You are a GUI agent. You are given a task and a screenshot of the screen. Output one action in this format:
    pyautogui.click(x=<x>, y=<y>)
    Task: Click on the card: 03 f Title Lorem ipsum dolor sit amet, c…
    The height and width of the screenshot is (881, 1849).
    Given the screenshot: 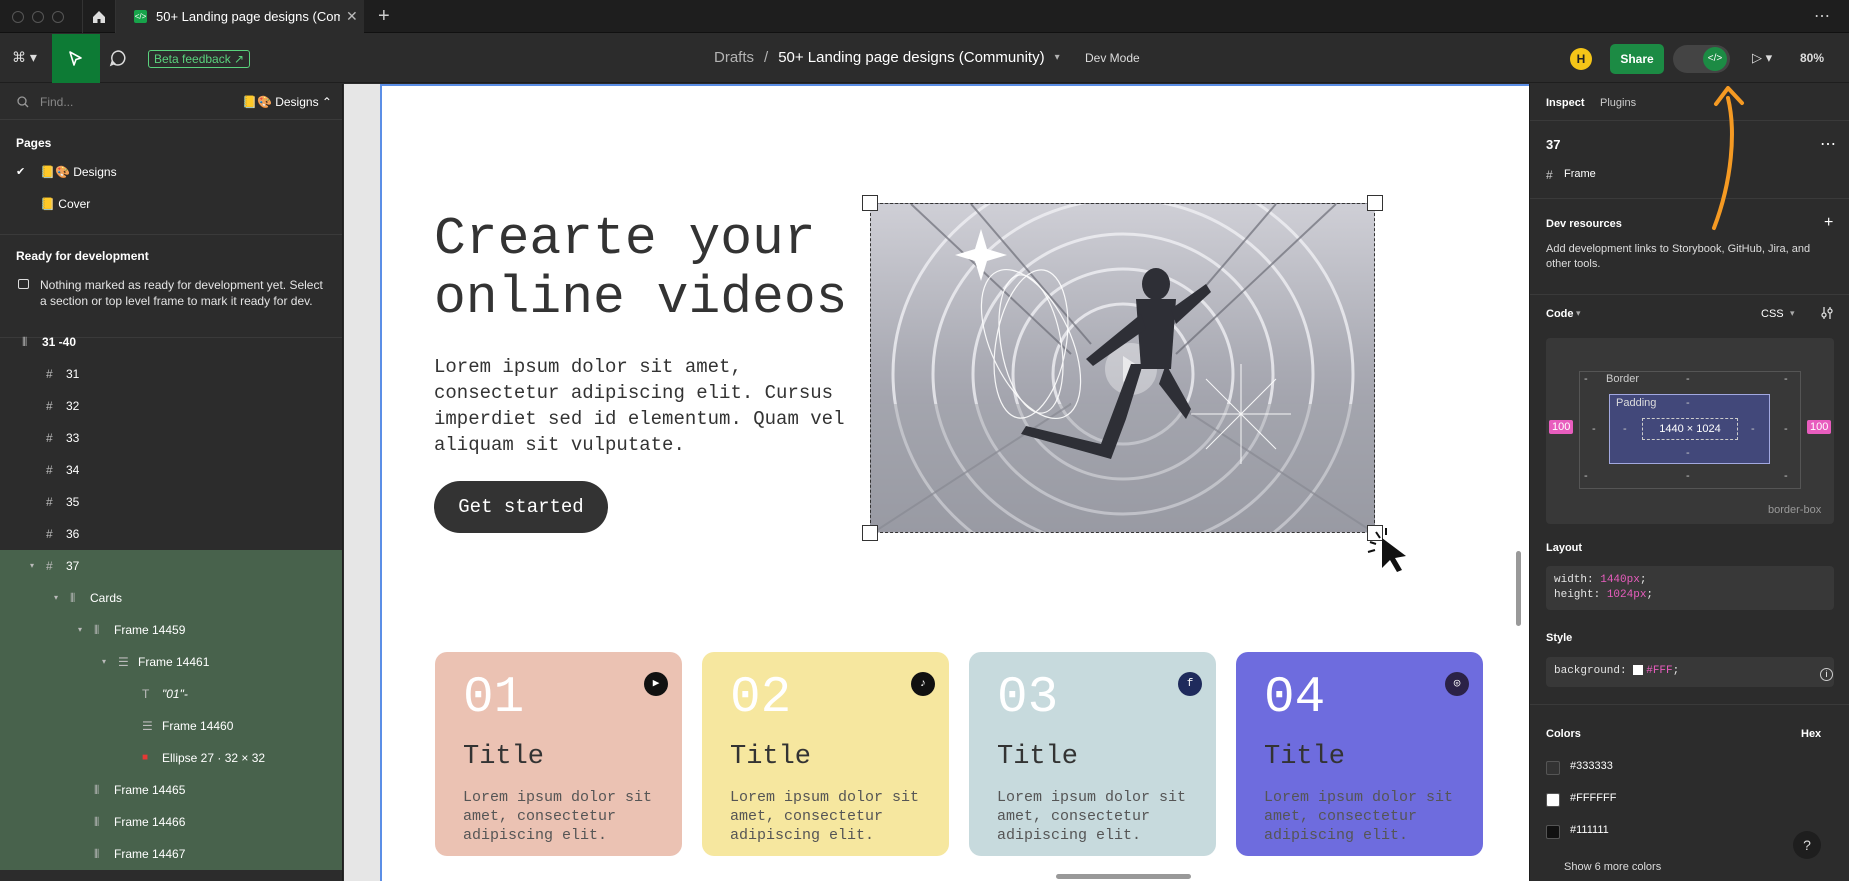 What is the action you would take?
    pyautogui.click(x=1092, y=754)
    